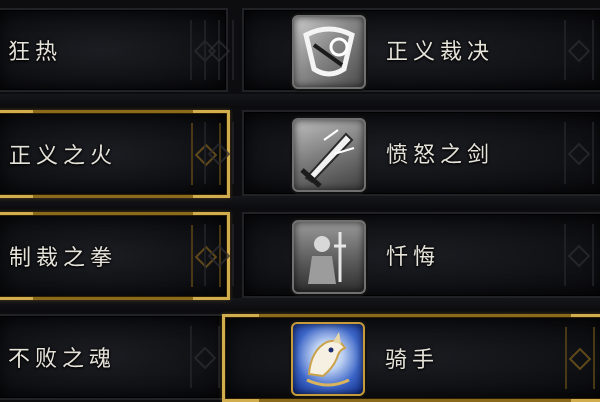  I want to click on talent-option-zealotry: 狂热, so click(114, 50).